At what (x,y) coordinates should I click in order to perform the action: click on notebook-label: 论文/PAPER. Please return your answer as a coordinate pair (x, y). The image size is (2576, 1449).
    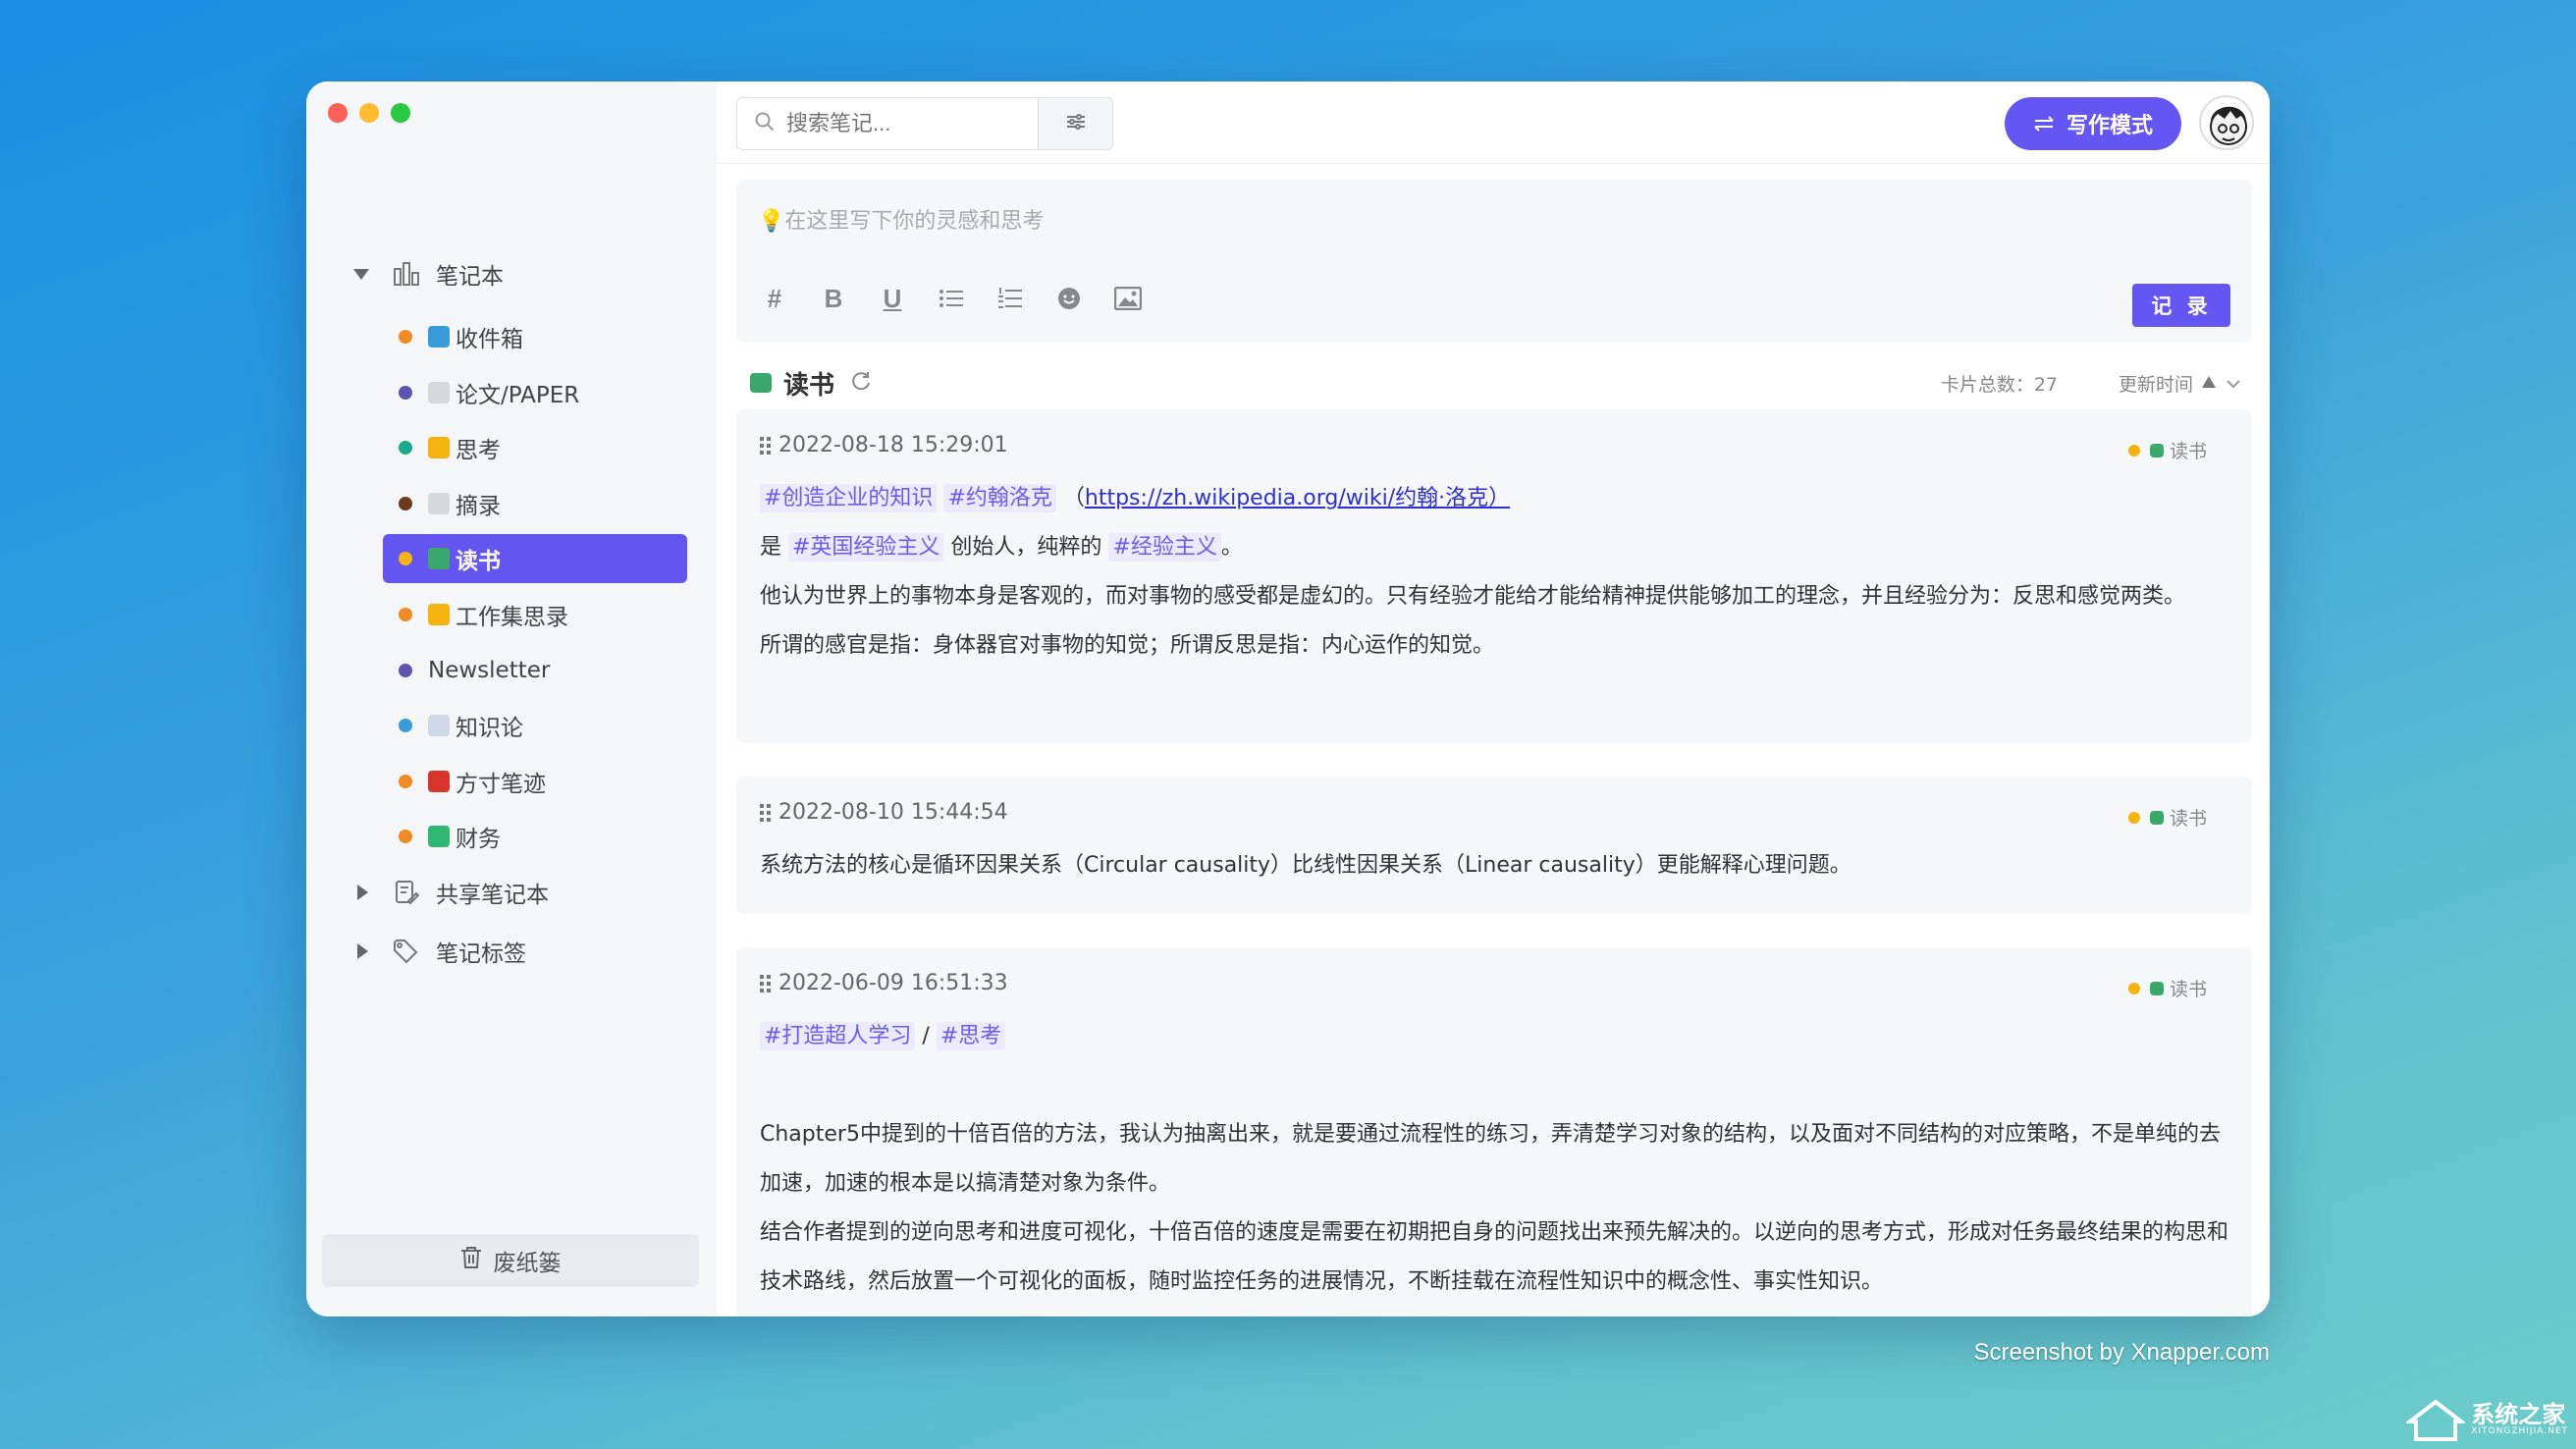
    Looking at the image, I should click on (518, 395).